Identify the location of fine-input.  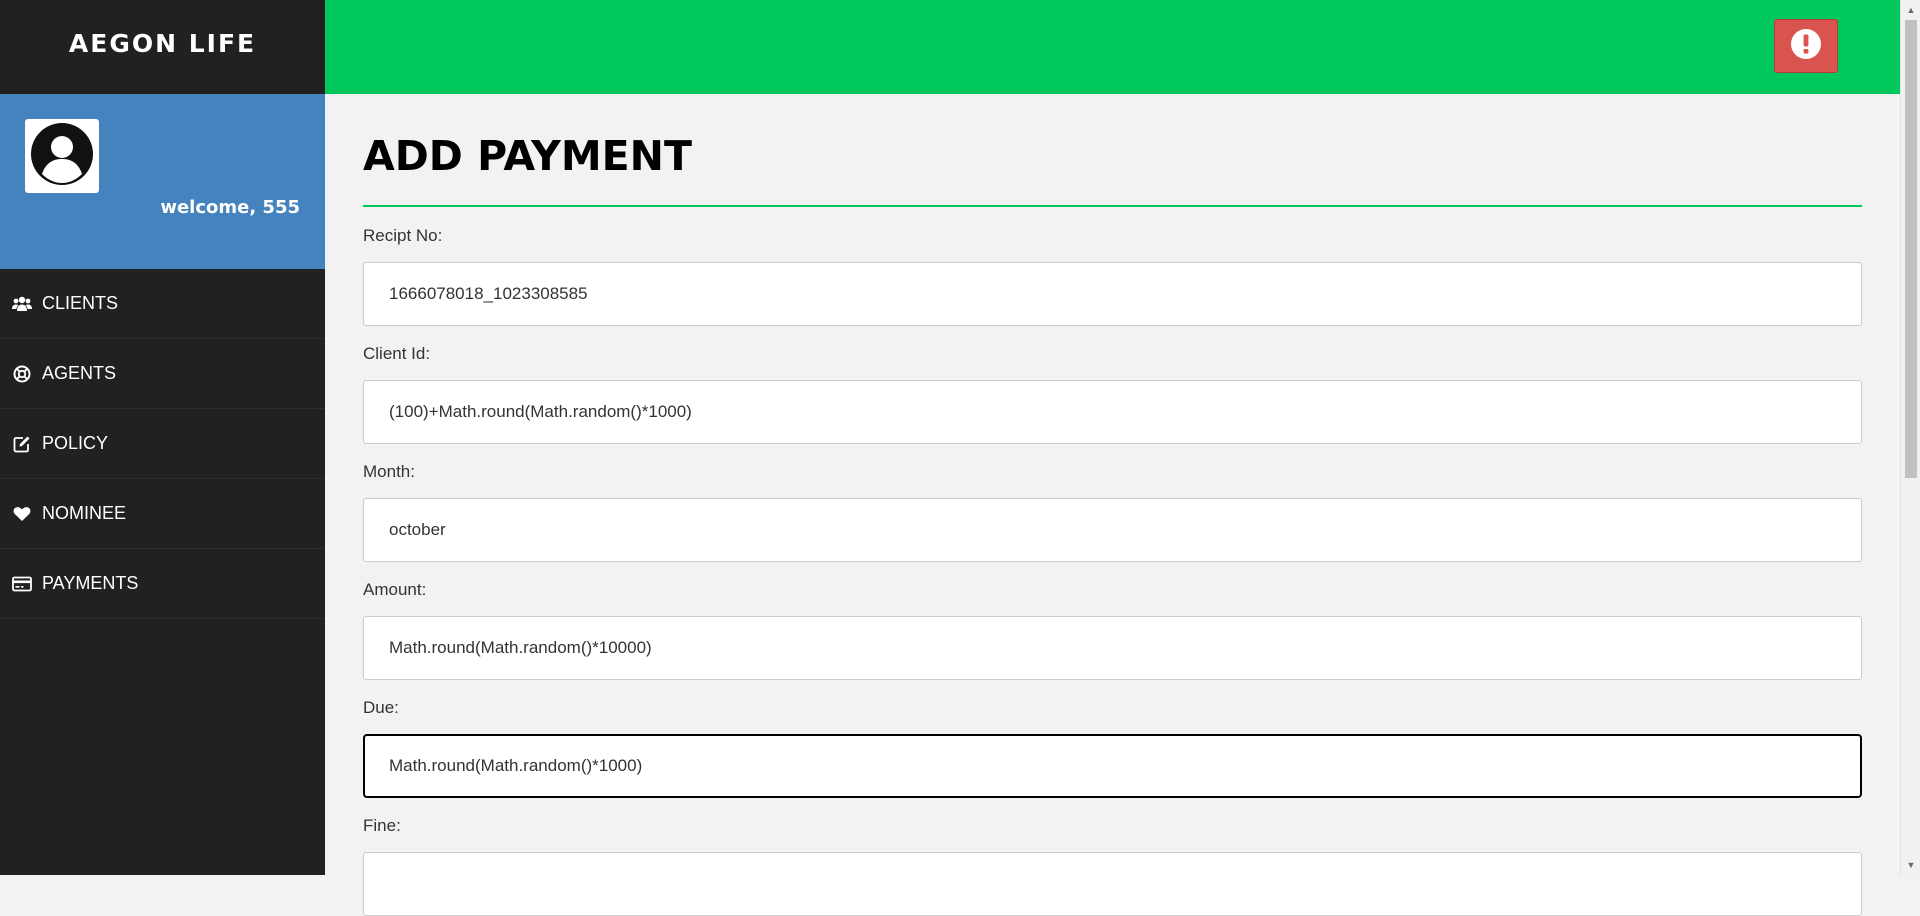
(1112, 884).